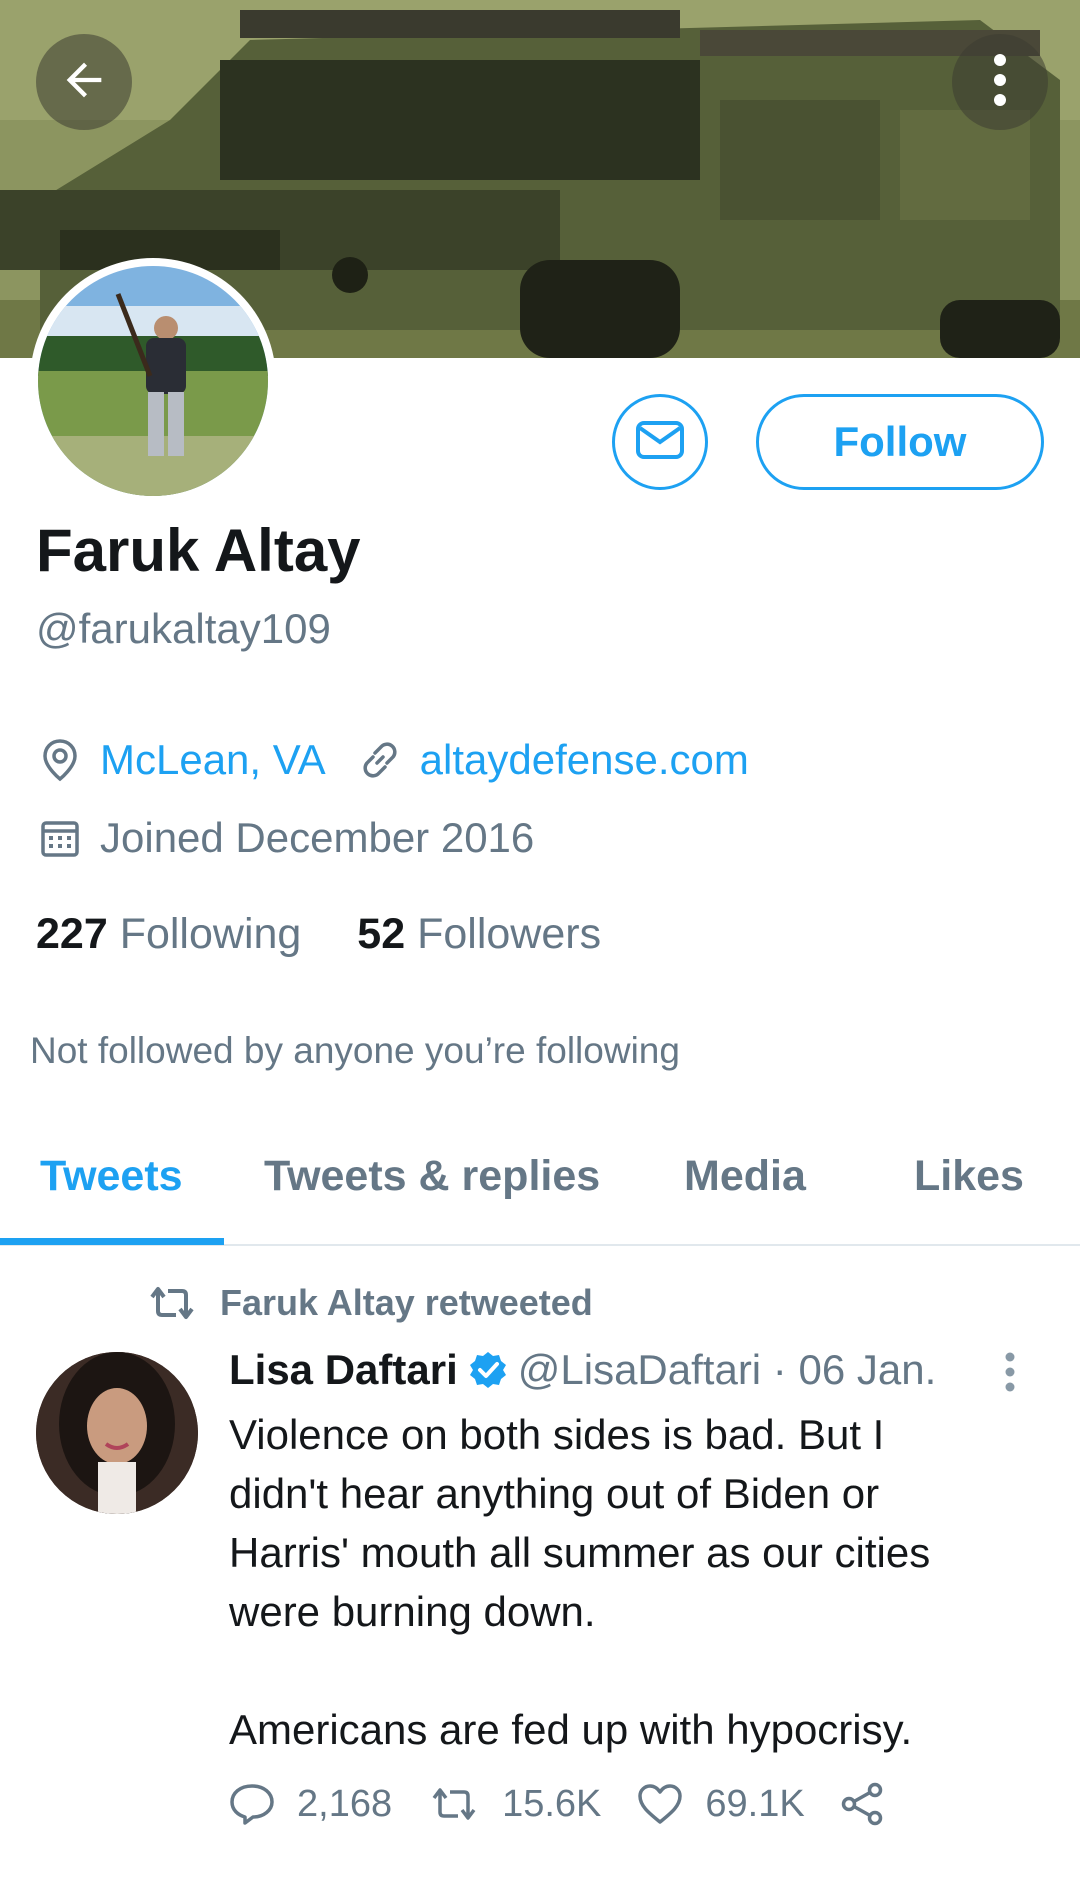 This screenshot has height=1884, width=1080. I want to click on location-pin-icon, so click(60, 760).